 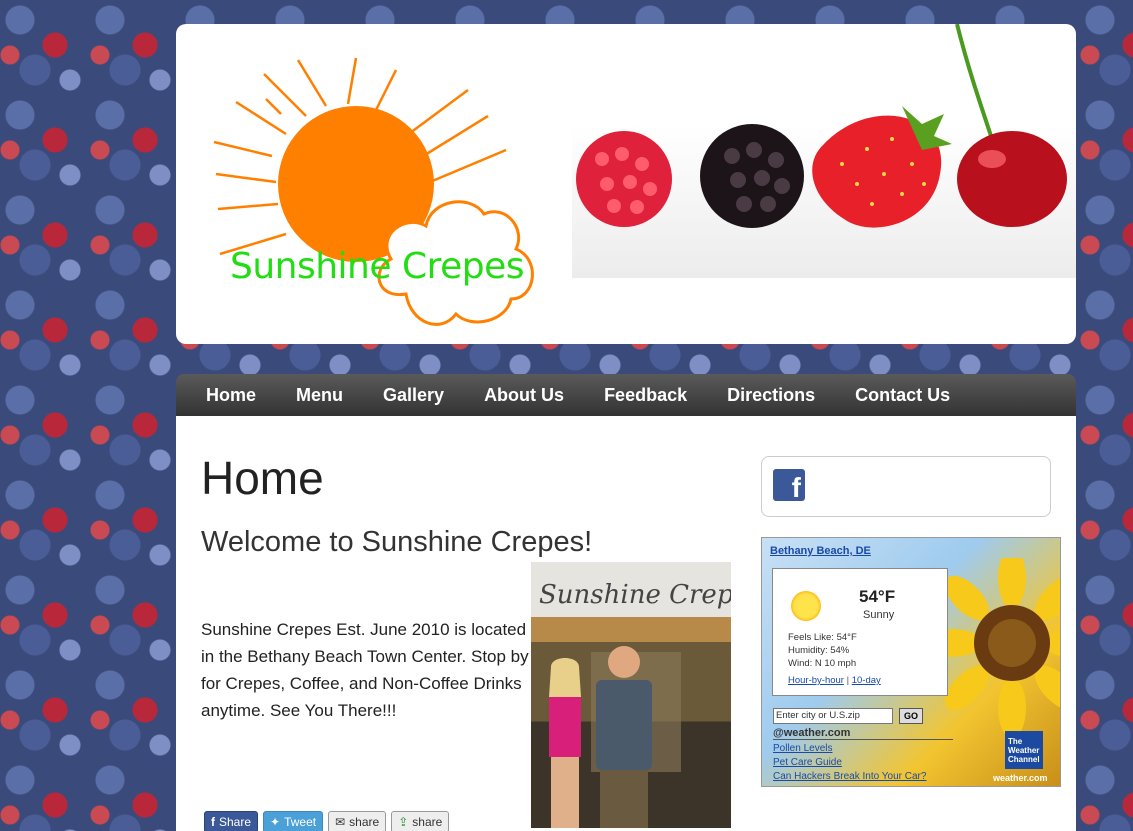 What do you see at coordinates (849, 749) in the screenshot?
I see `promo-link: Pollen Levels` at bounding box center [849, 749].